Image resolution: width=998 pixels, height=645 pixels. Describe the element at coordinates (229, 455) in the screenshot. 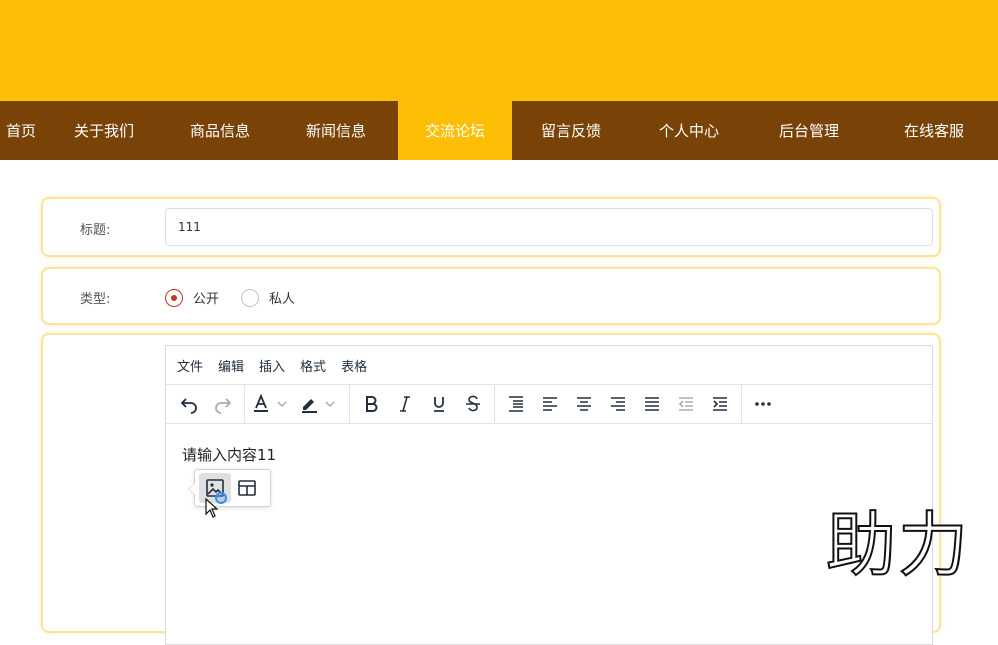

I see `editor-content-text: 请输入内容11` at that location.